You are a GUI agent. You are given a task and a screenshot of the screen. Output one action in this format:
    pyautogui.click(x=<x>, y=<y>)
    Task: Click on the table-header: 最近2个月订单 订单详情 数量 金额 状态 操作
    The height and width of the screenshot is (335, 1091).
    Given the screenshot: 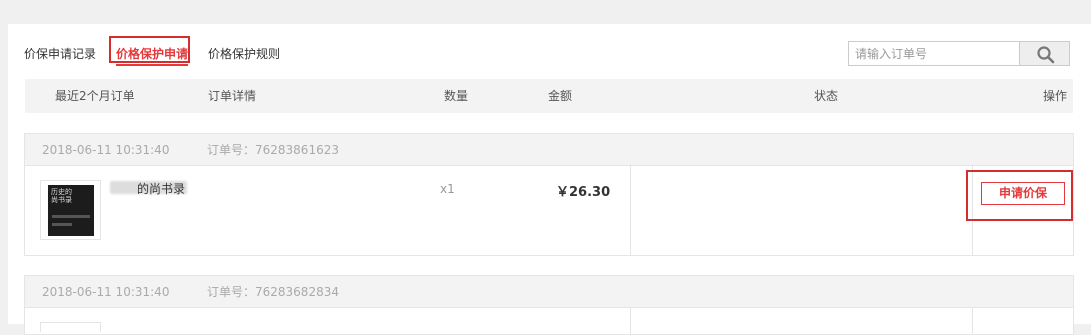 What is the action you would take?
    pyautogui.click(x=549, y=96)
    